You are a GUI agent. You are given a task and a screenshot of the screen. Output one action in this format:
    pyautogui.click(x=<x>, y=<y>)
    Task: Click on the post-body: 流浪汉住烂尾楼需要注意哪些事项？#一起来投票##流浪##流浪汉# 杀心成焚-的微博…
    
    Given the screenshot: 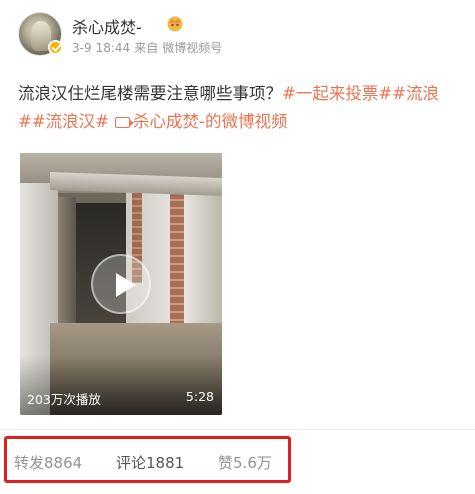 What is the action you would take?
    pyautogui.click(x=242, y=108)
    